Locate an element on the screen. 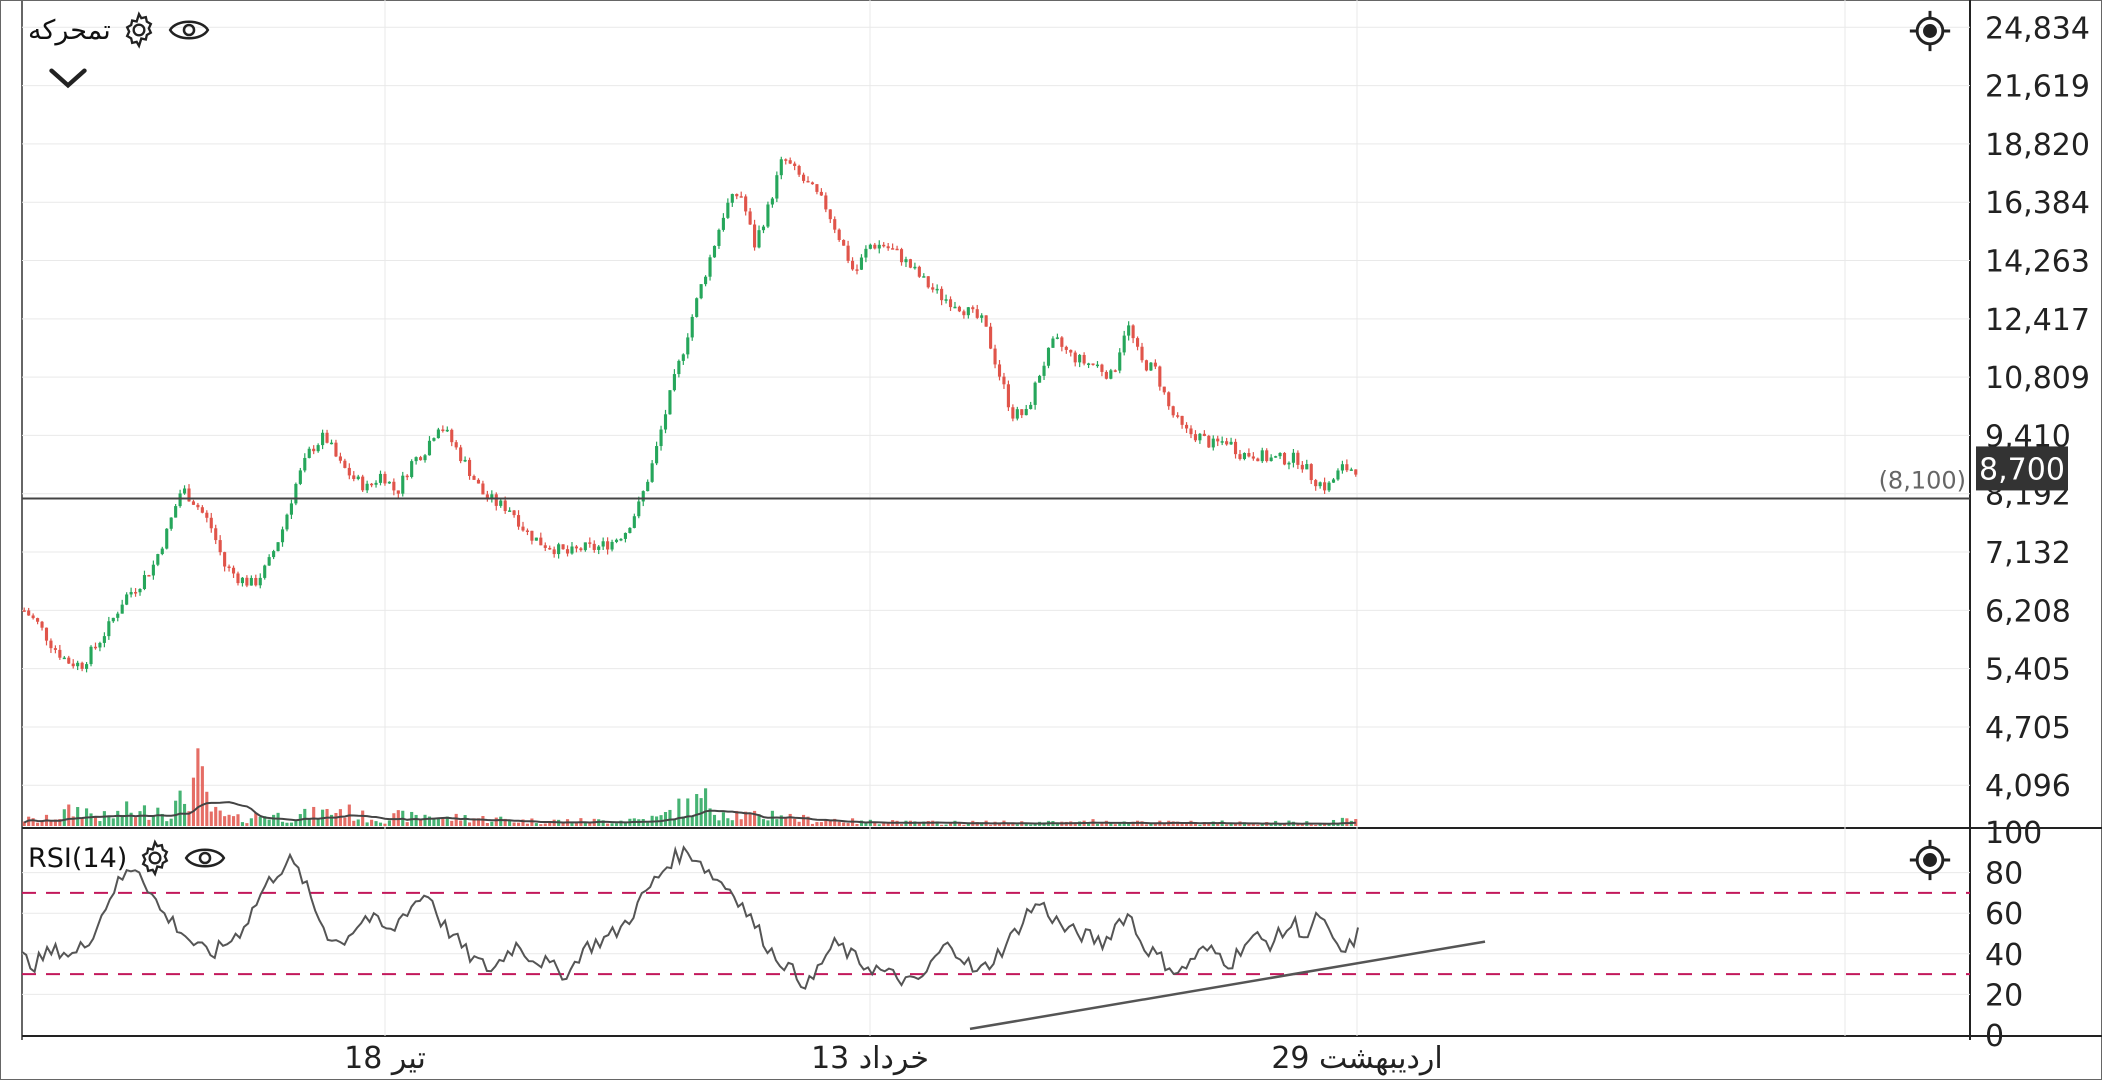 The image size is (2102, 1080). price-tick-label: 5,405 is located at coordinates (2028, 670).